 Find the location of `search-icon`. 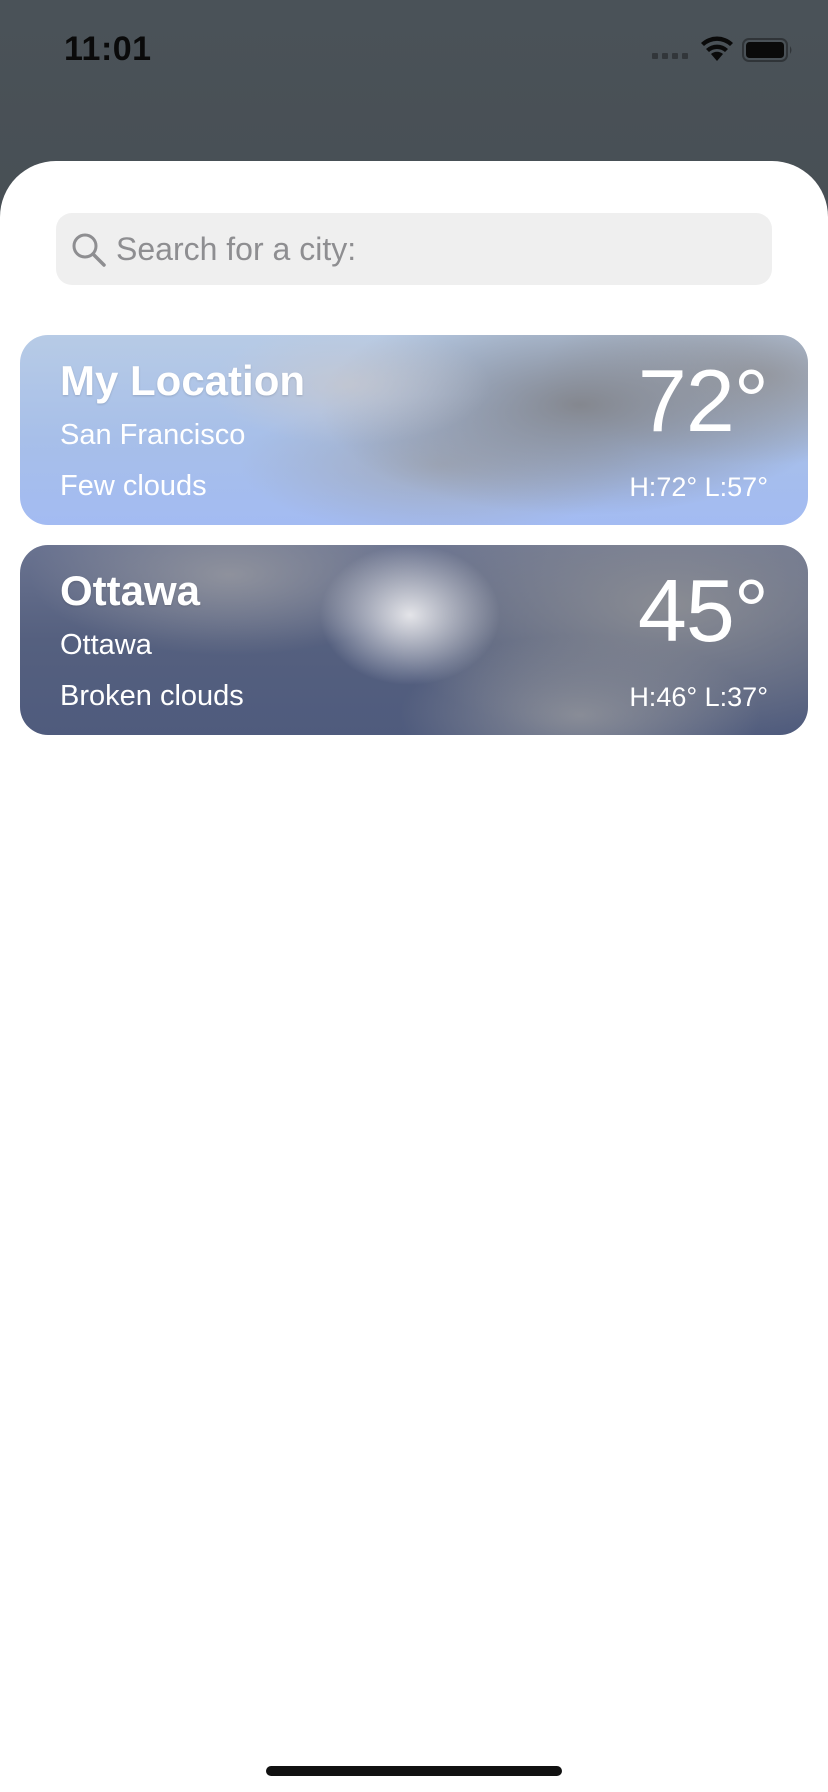

search-icon is located at coordinates (89, 250).